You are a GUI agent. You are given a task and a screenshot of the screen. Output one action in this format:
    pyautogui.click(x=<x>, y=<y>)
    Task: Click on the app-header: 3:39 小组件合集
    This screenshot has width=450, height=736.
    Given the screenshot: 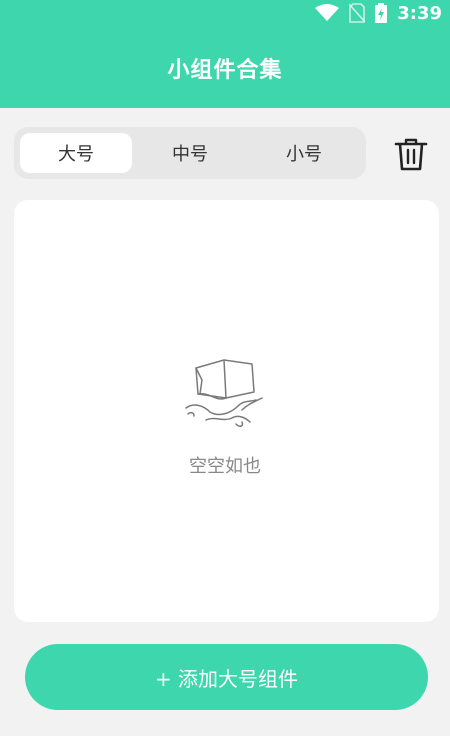 What is the action you would take?
    pyautogui.click(x=225, y=54)
    